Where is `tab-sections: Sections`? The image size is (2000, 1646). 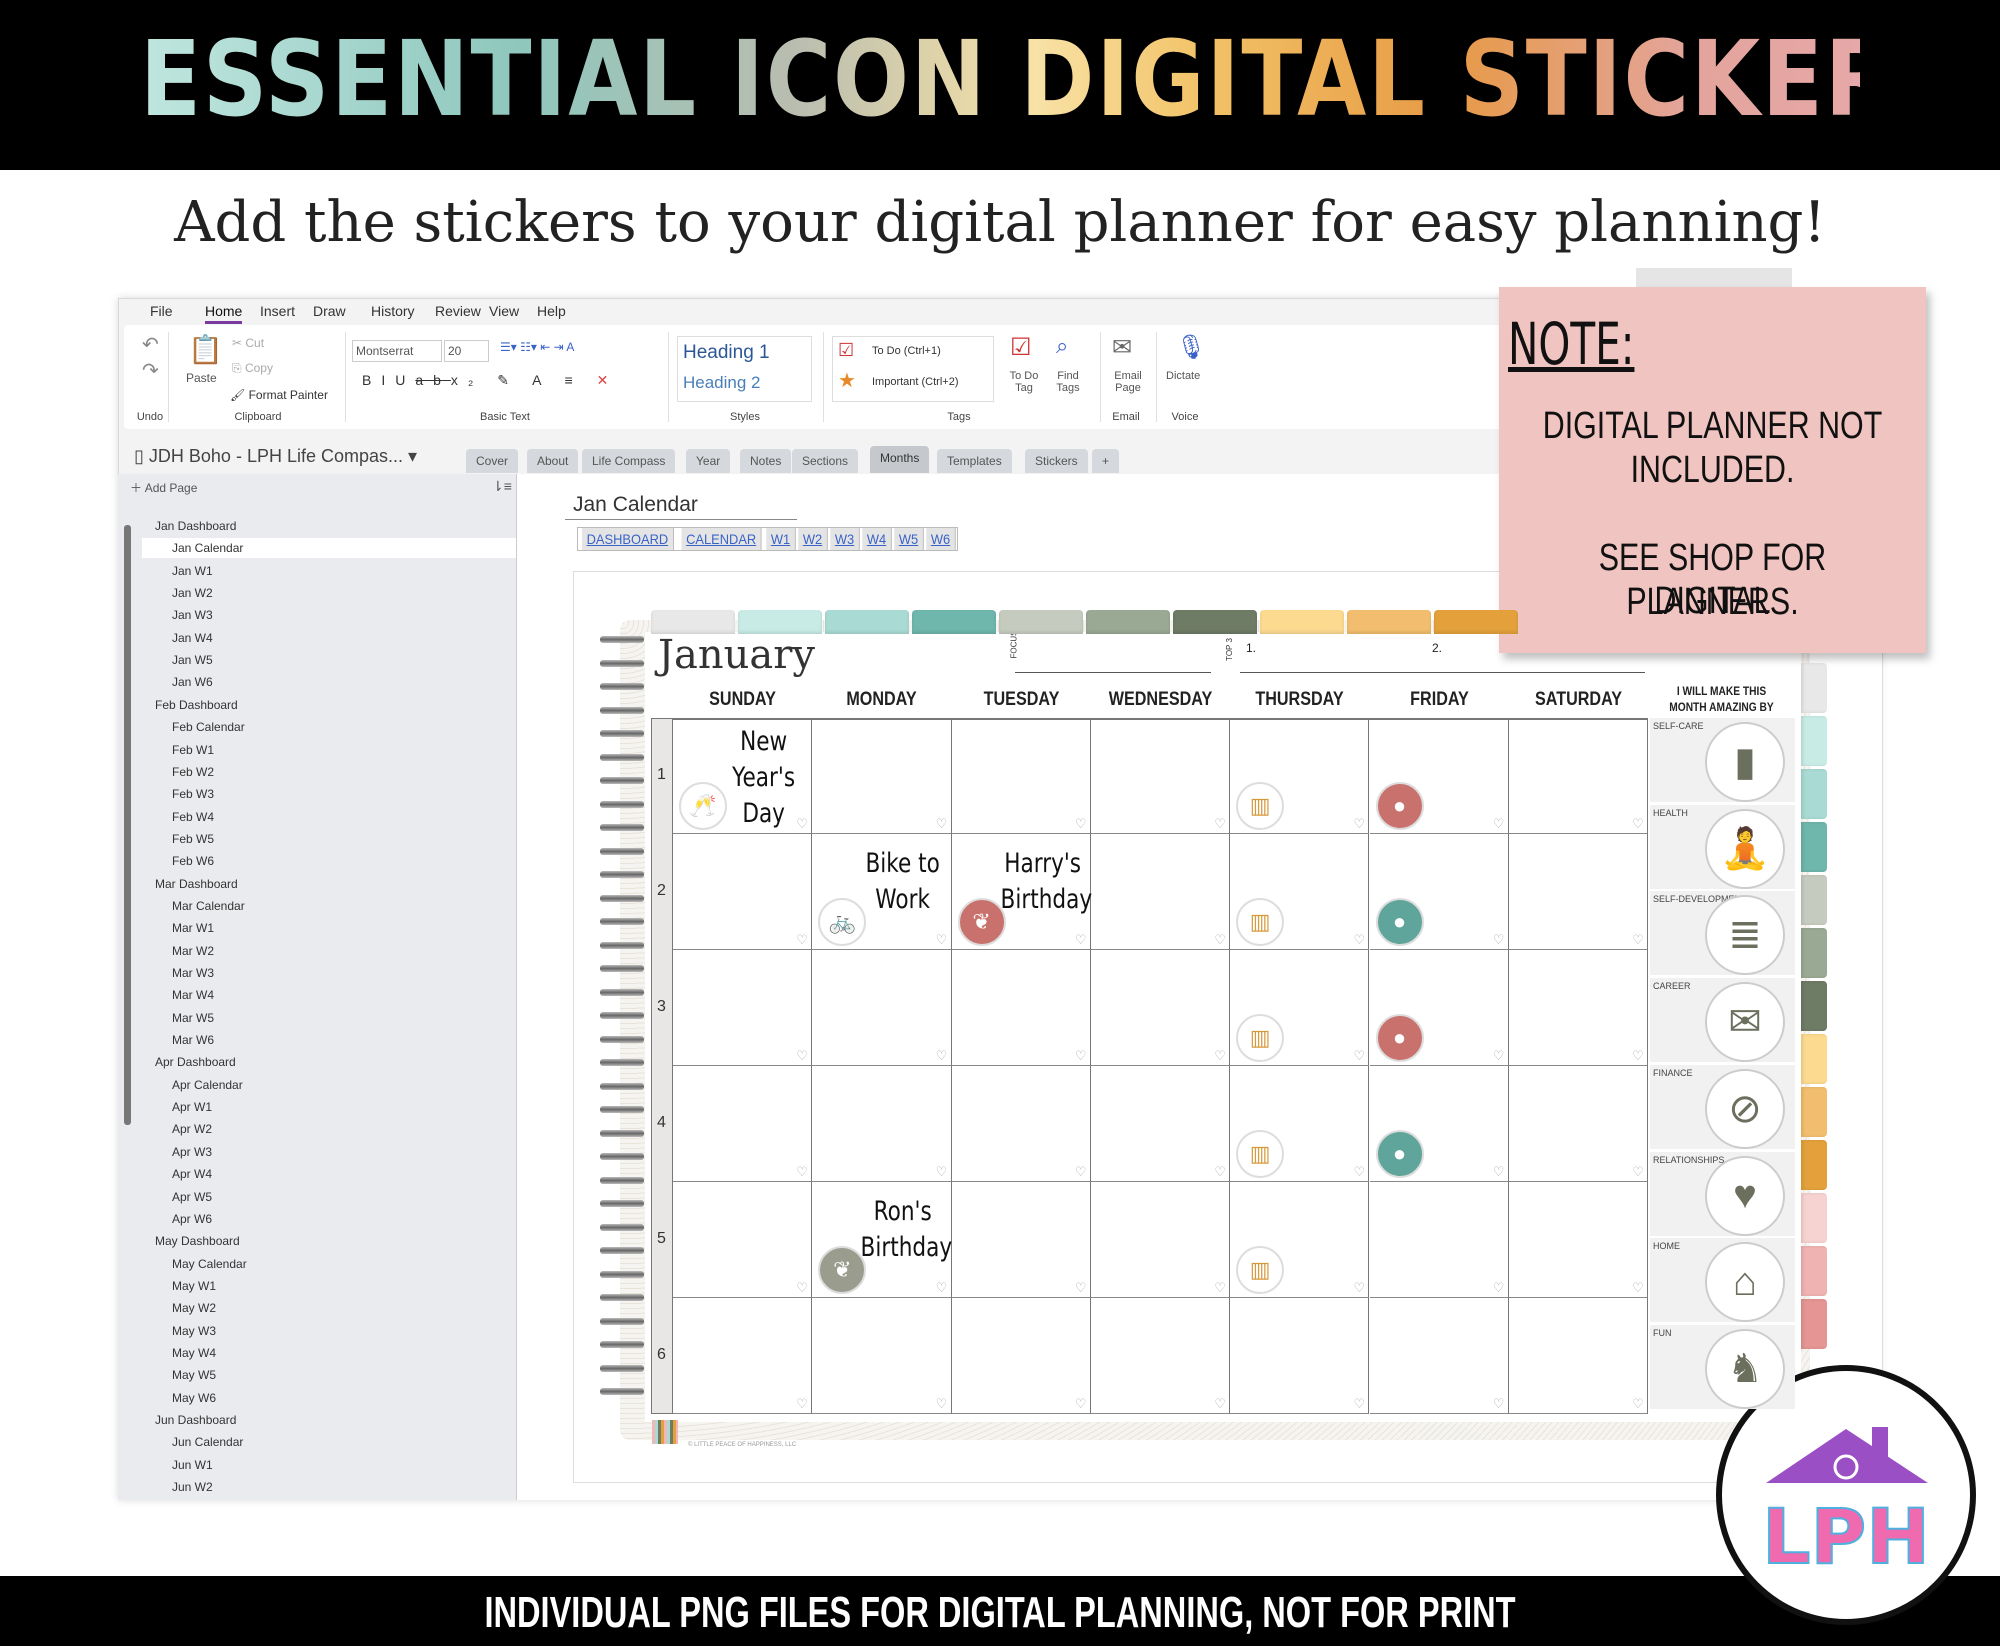
tab-sections: Sections is located at coordinates (825, 461).